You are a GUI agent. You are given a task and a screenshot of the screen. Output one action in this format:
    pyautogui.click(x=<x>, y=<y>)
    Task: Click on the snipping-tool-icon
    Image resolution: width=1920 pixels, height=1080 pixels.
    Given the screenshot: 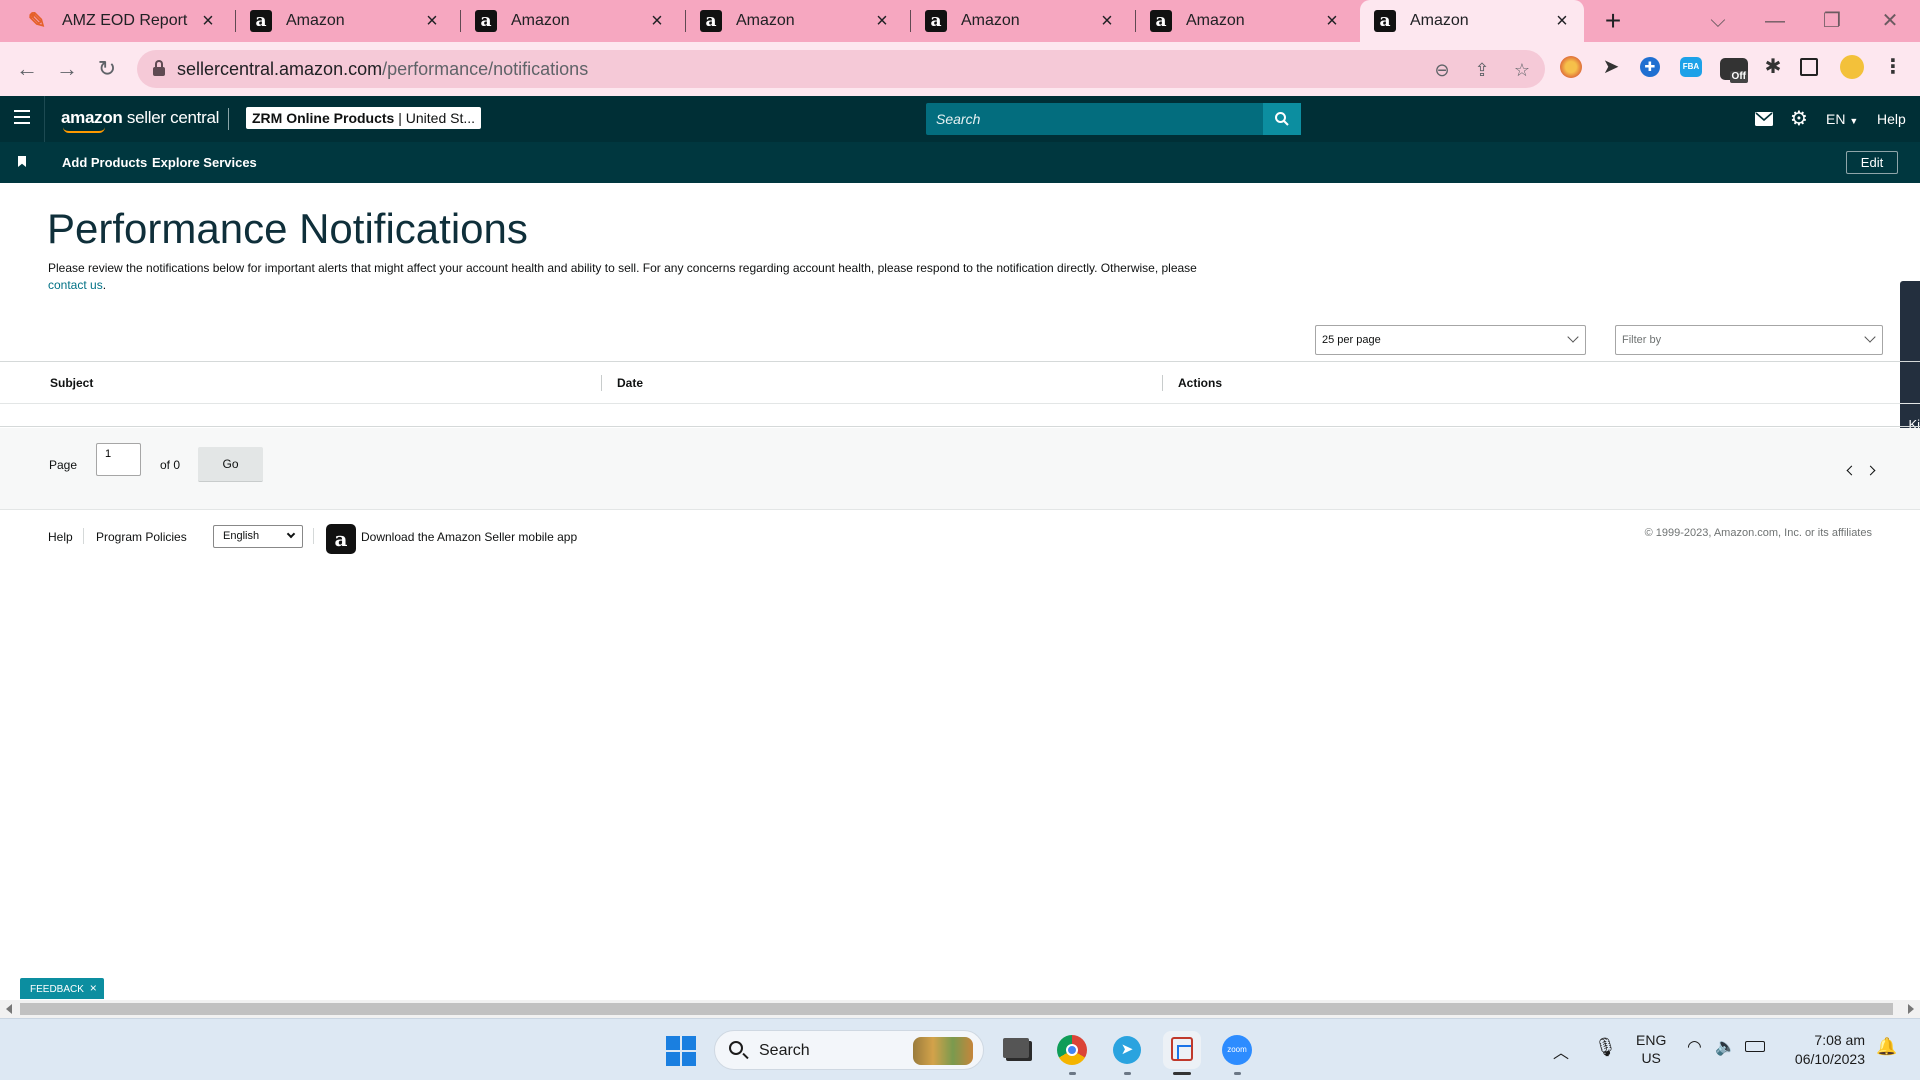 What is the action you would take?
    pyautogui.click(x=1182, y=1053)
    